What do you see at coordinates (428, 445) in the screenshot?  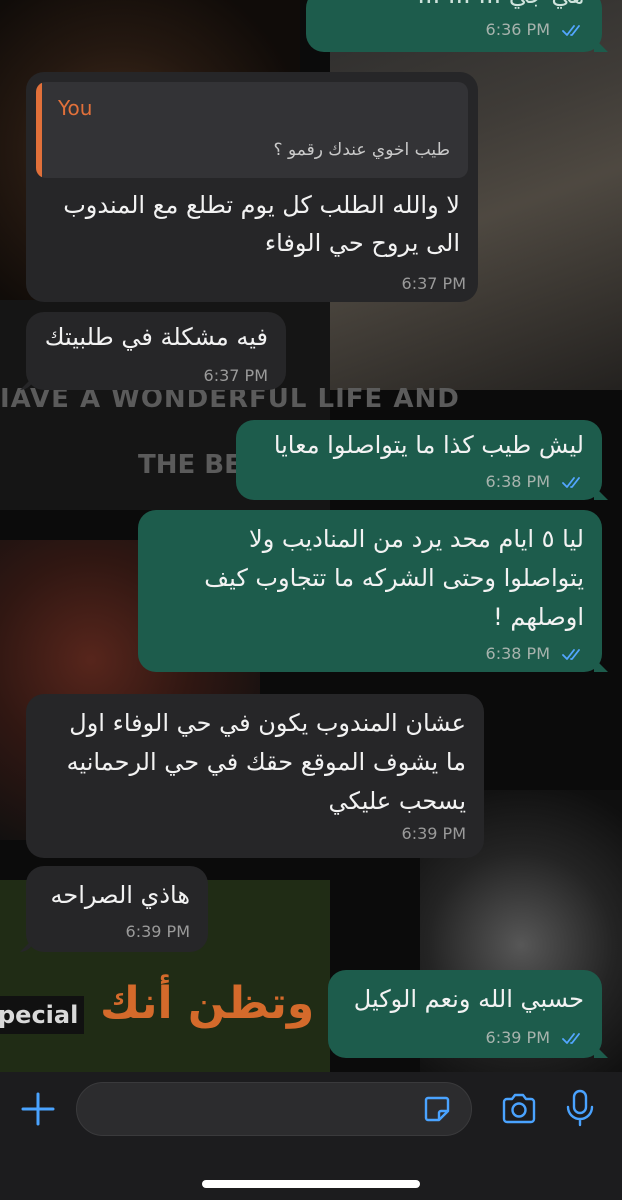 I see `message-text: ليش طيب كذا ما يتواصلوا معايا` at bounding box center [428, 445].